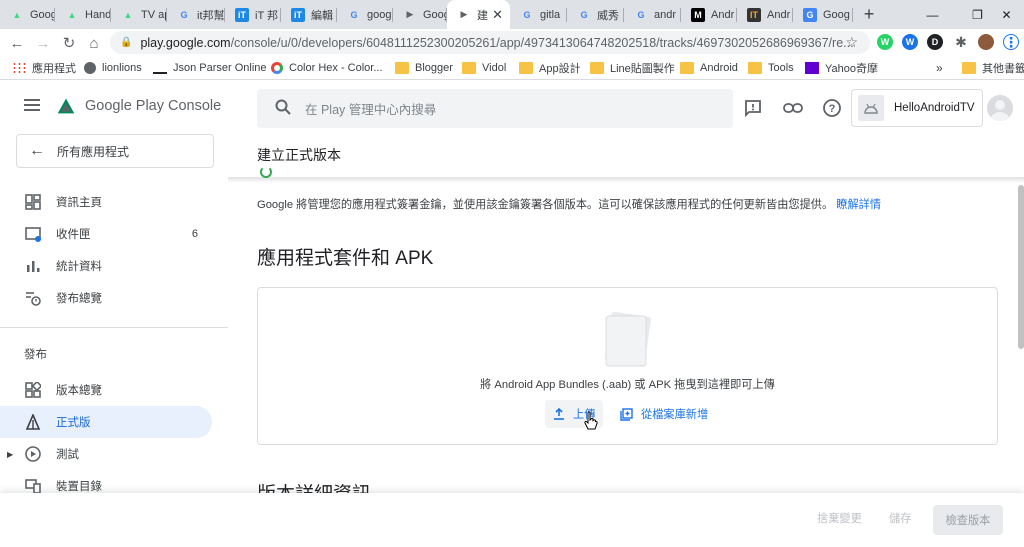  Describe the element at coordinates (196, 14) in the screenshot. I see `browser-tab: Git邦幫` at that location.